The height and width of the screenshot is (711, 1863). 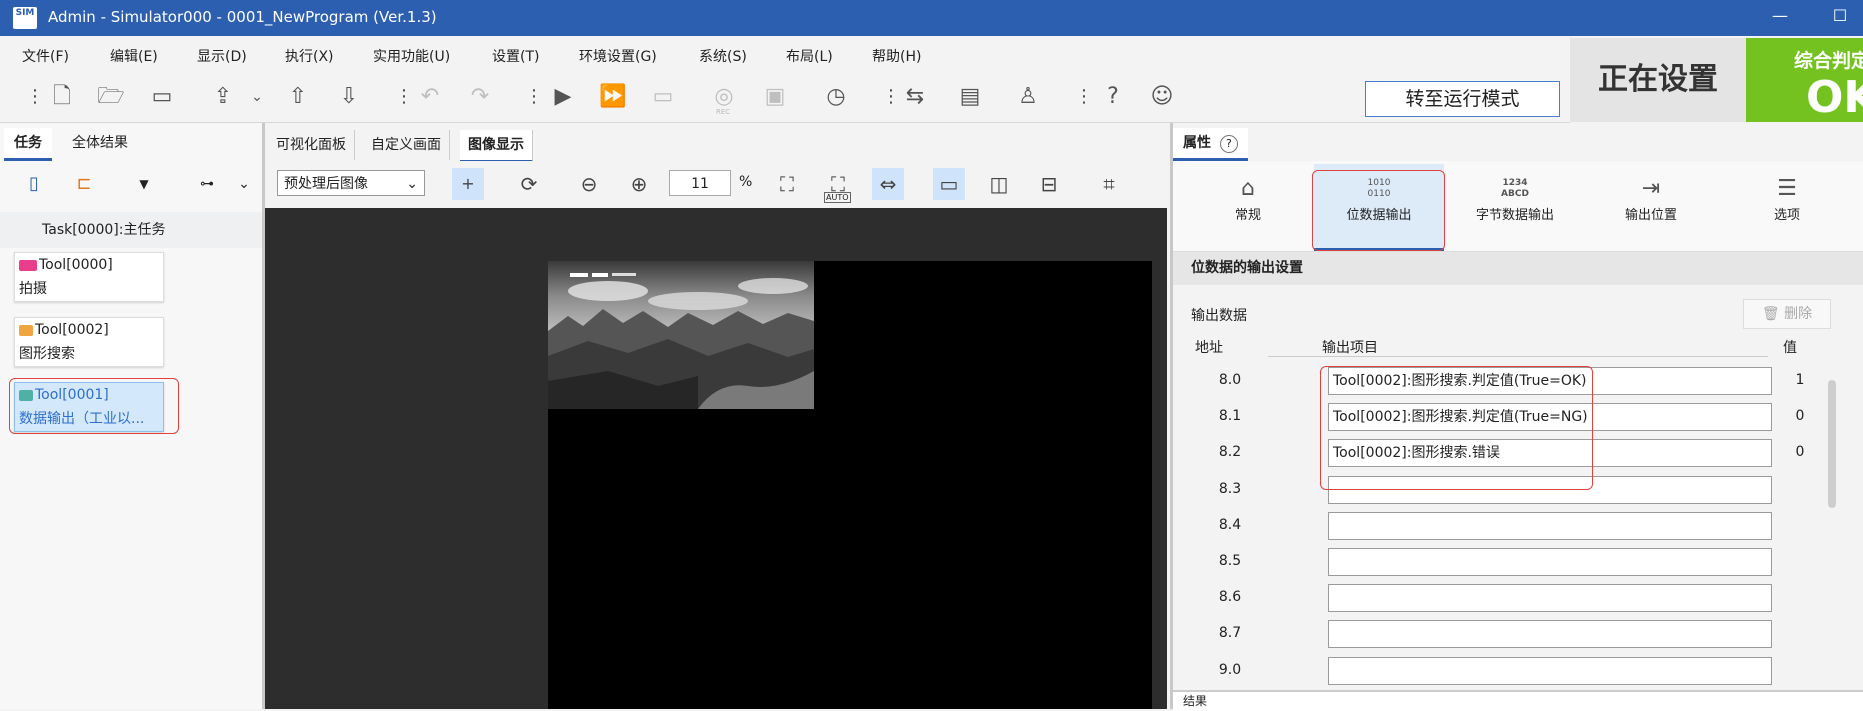 I want to click on switch-run-mode-button: 转至运行模式, so click(x=1462, y=99).